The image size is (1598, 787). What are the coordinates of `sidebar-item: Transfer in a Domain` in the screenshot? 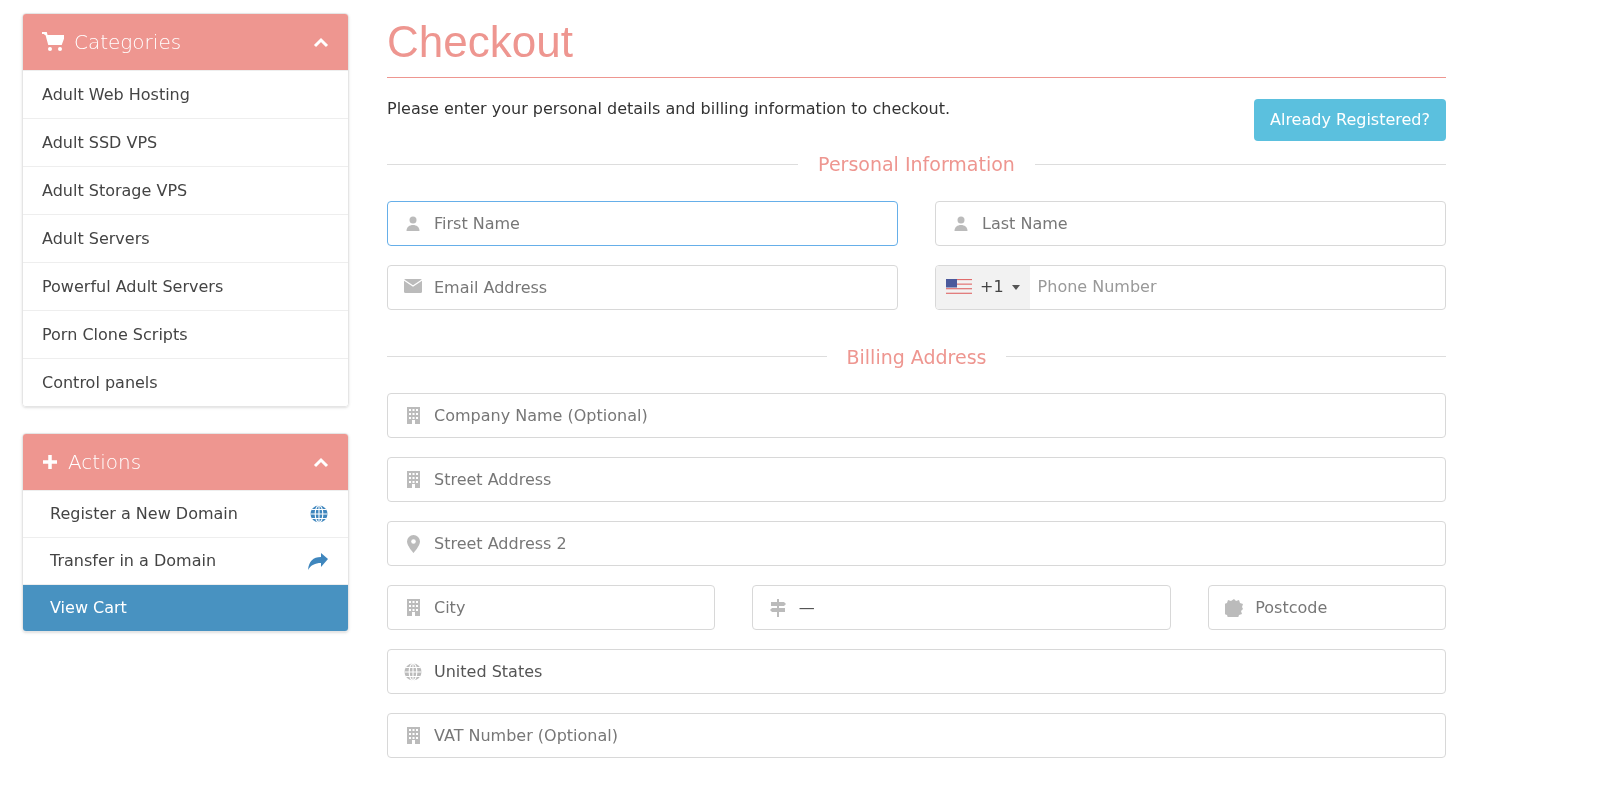 It's located at (185, 560).